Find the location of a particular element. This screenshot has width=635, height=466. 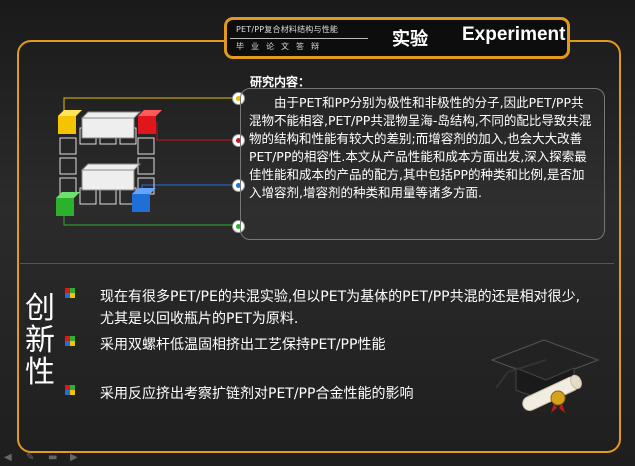

previous-icon: ◀ is located at coordinates (8, 458).